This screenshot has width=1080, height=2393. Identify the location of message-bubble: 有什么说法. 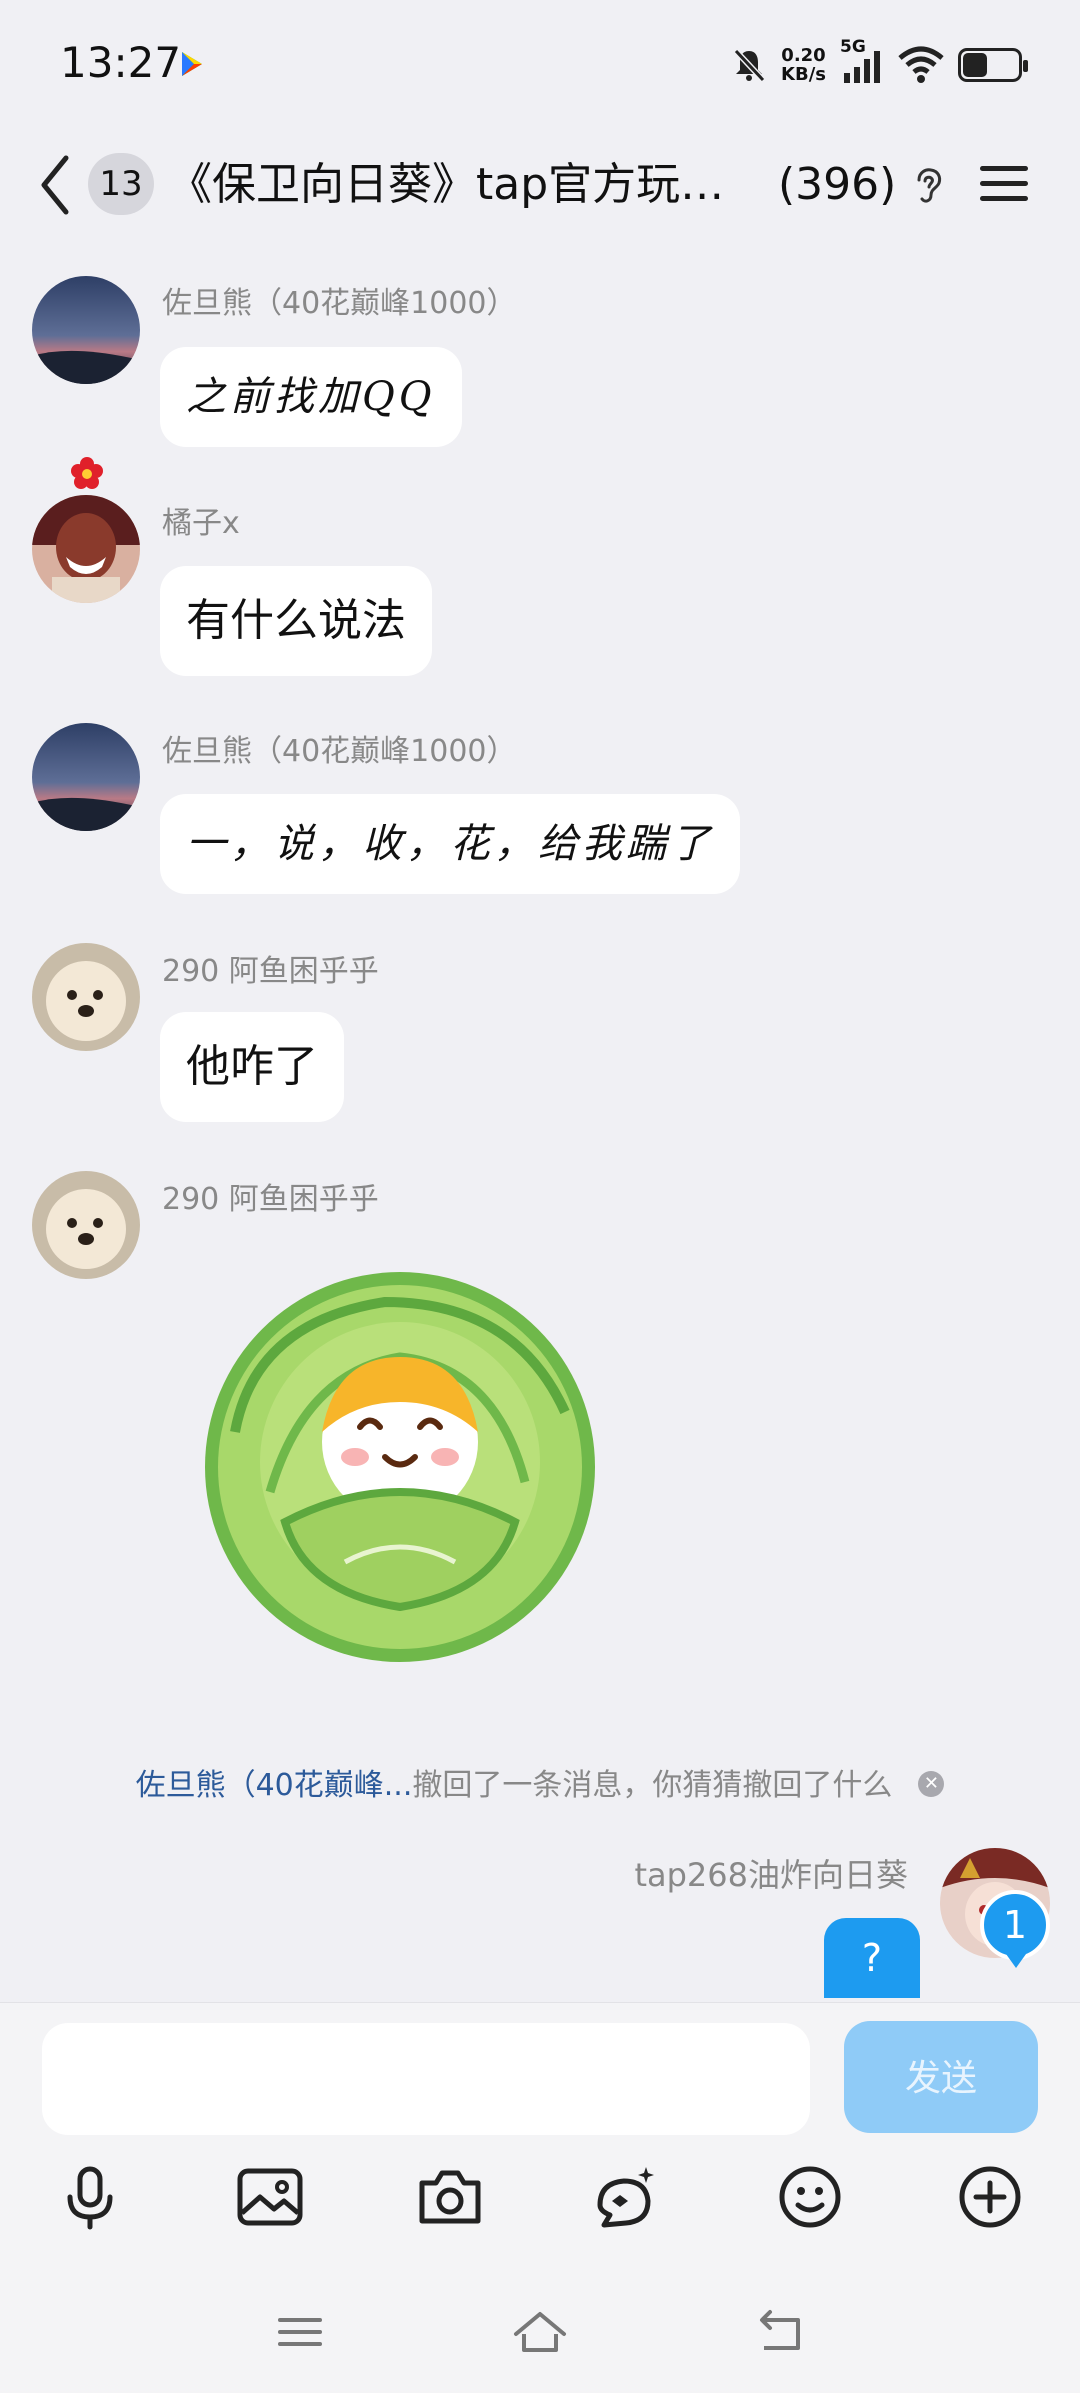
(296, 621).